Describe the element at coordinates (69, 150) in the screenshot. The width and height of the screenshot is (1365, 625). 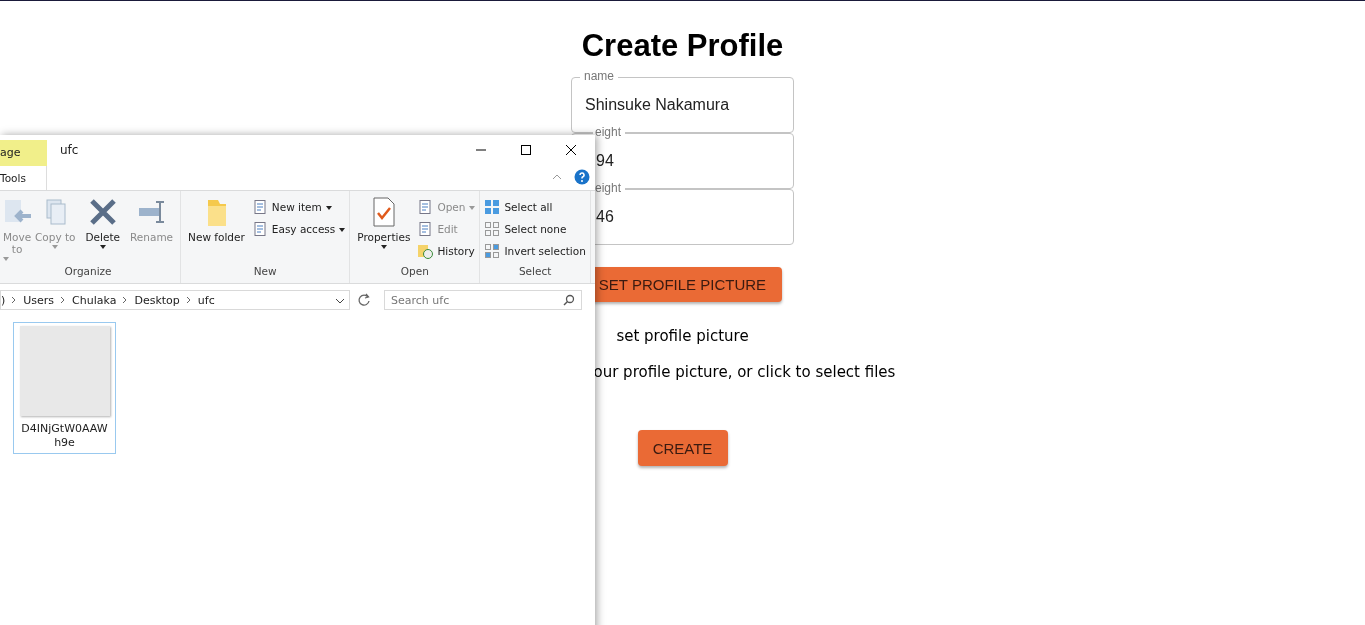
I see `window-title: ufc` at that location.